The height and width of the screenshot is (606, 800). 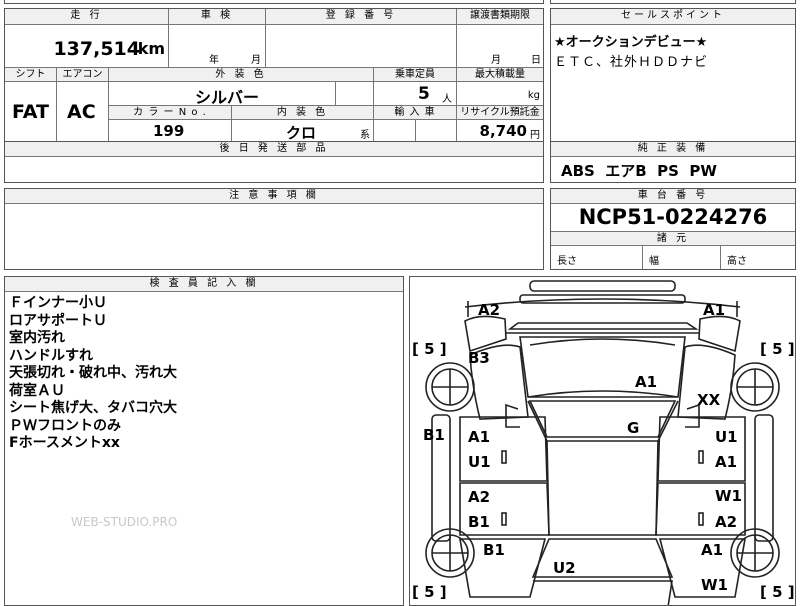 I want to click on recycle-header: リサイクル預託金, so click(x=500, y=113).